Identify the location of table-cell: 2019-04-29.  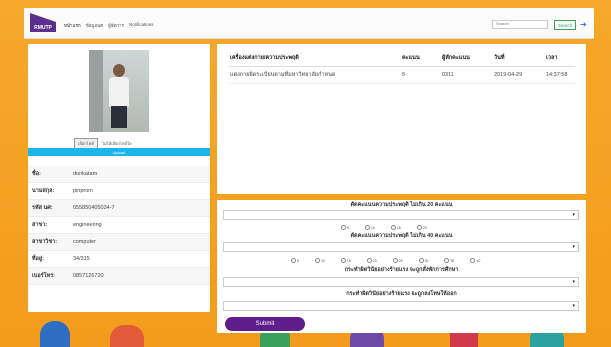
(519, 75).